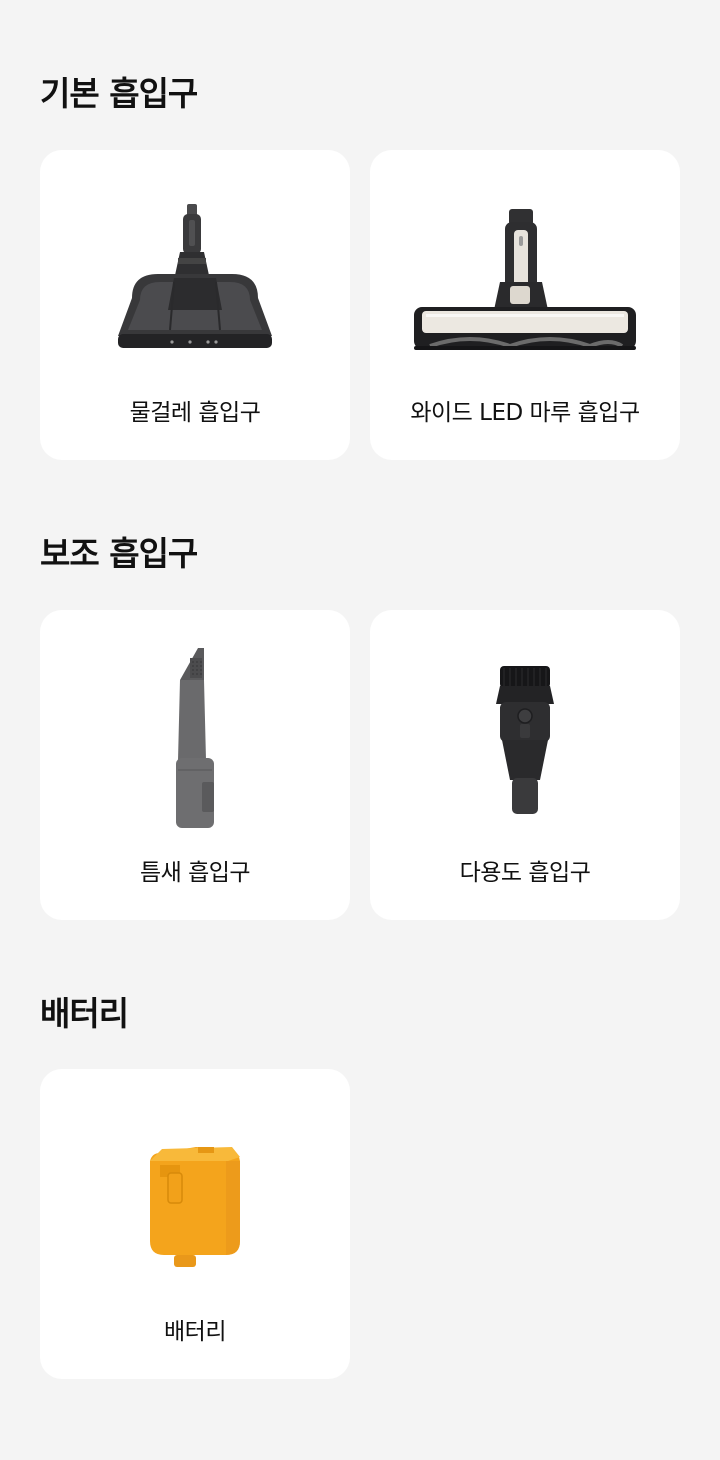  I want to click on multipurpose-nozzle-icon, so click(525, 740).